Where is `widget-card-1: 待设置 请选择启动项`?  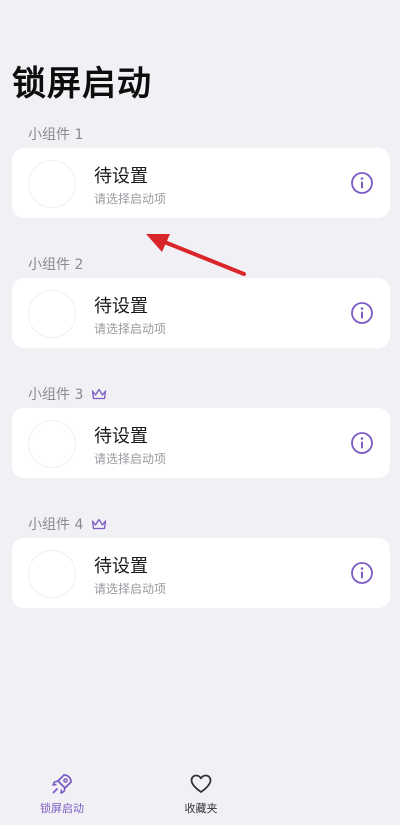 widget-card-1: 待设置 请选择启动项 is located at coordinates (201, 183).